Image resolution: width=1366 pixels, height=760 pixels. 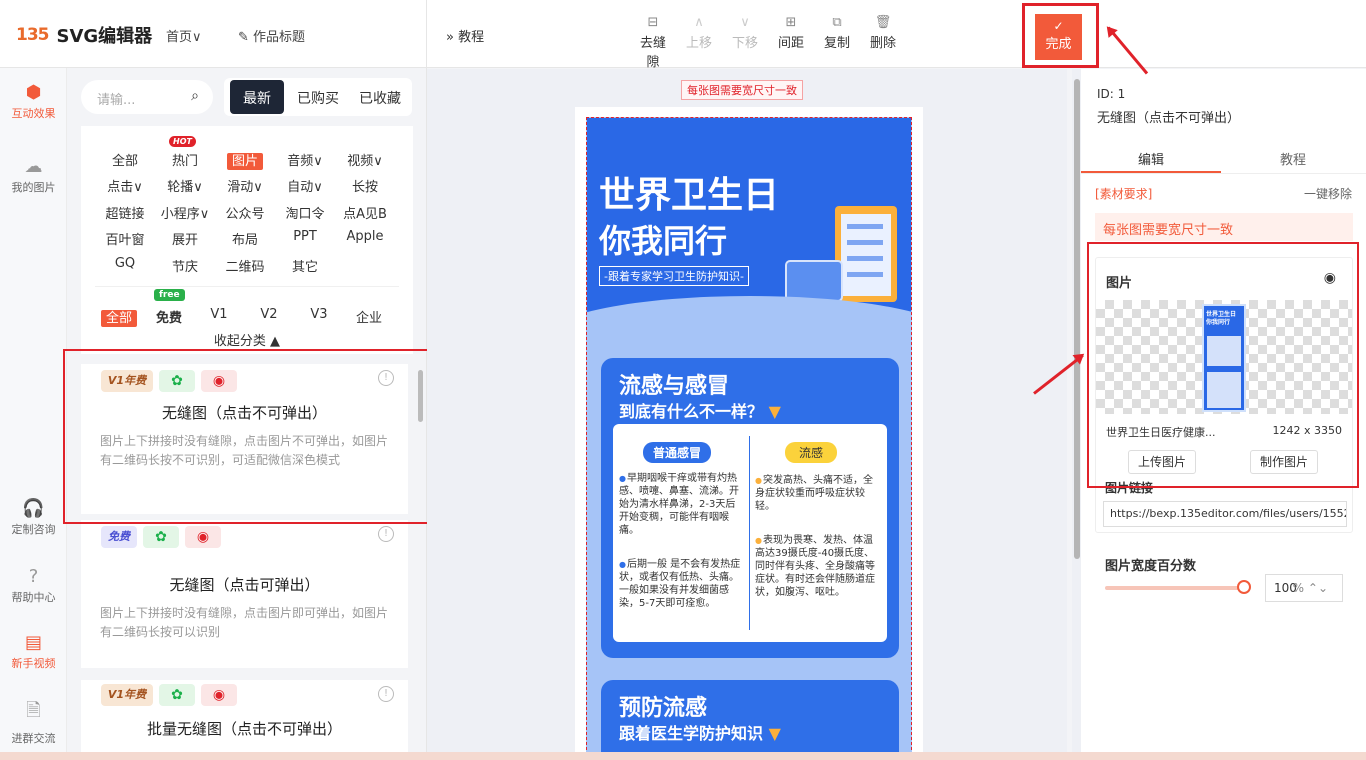 What do you see at coordinates (1224, 227) in the screenshot?
I see `size-warning: 每张图需要宽尺寸一致` at bounding box center [1224, 227].